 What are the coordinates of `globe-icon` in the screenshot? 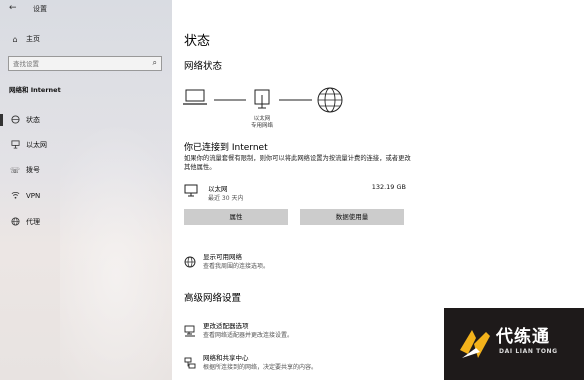 It's located at (15, 222).